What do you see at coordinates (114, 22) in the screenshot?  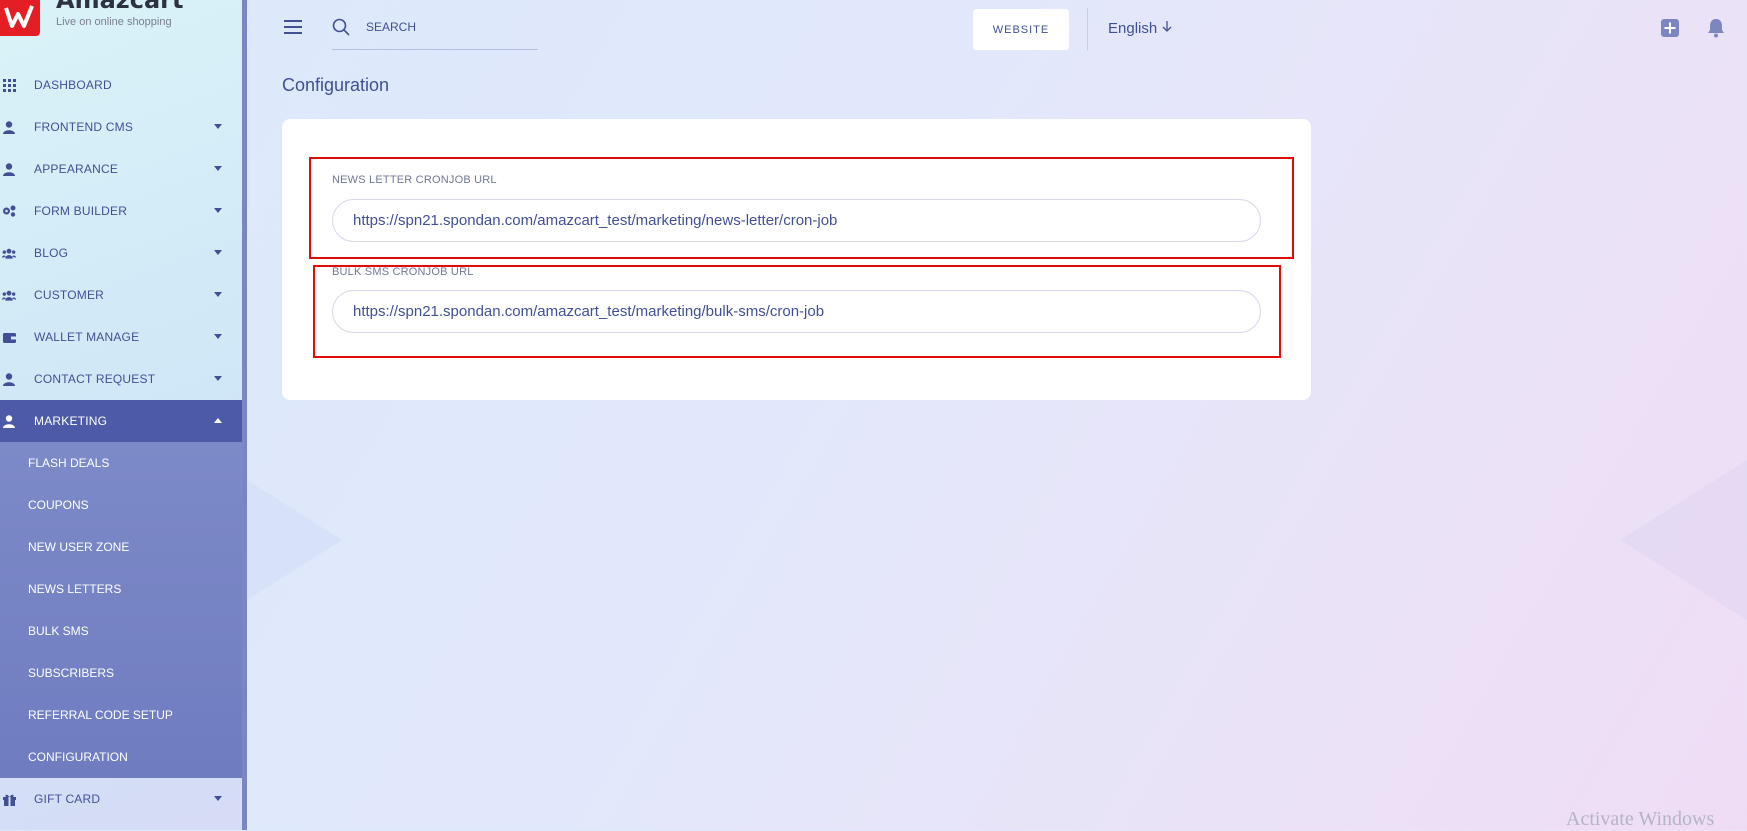 I see `brand-tagline: Live on online shopping` at bounding box center [114, 22].